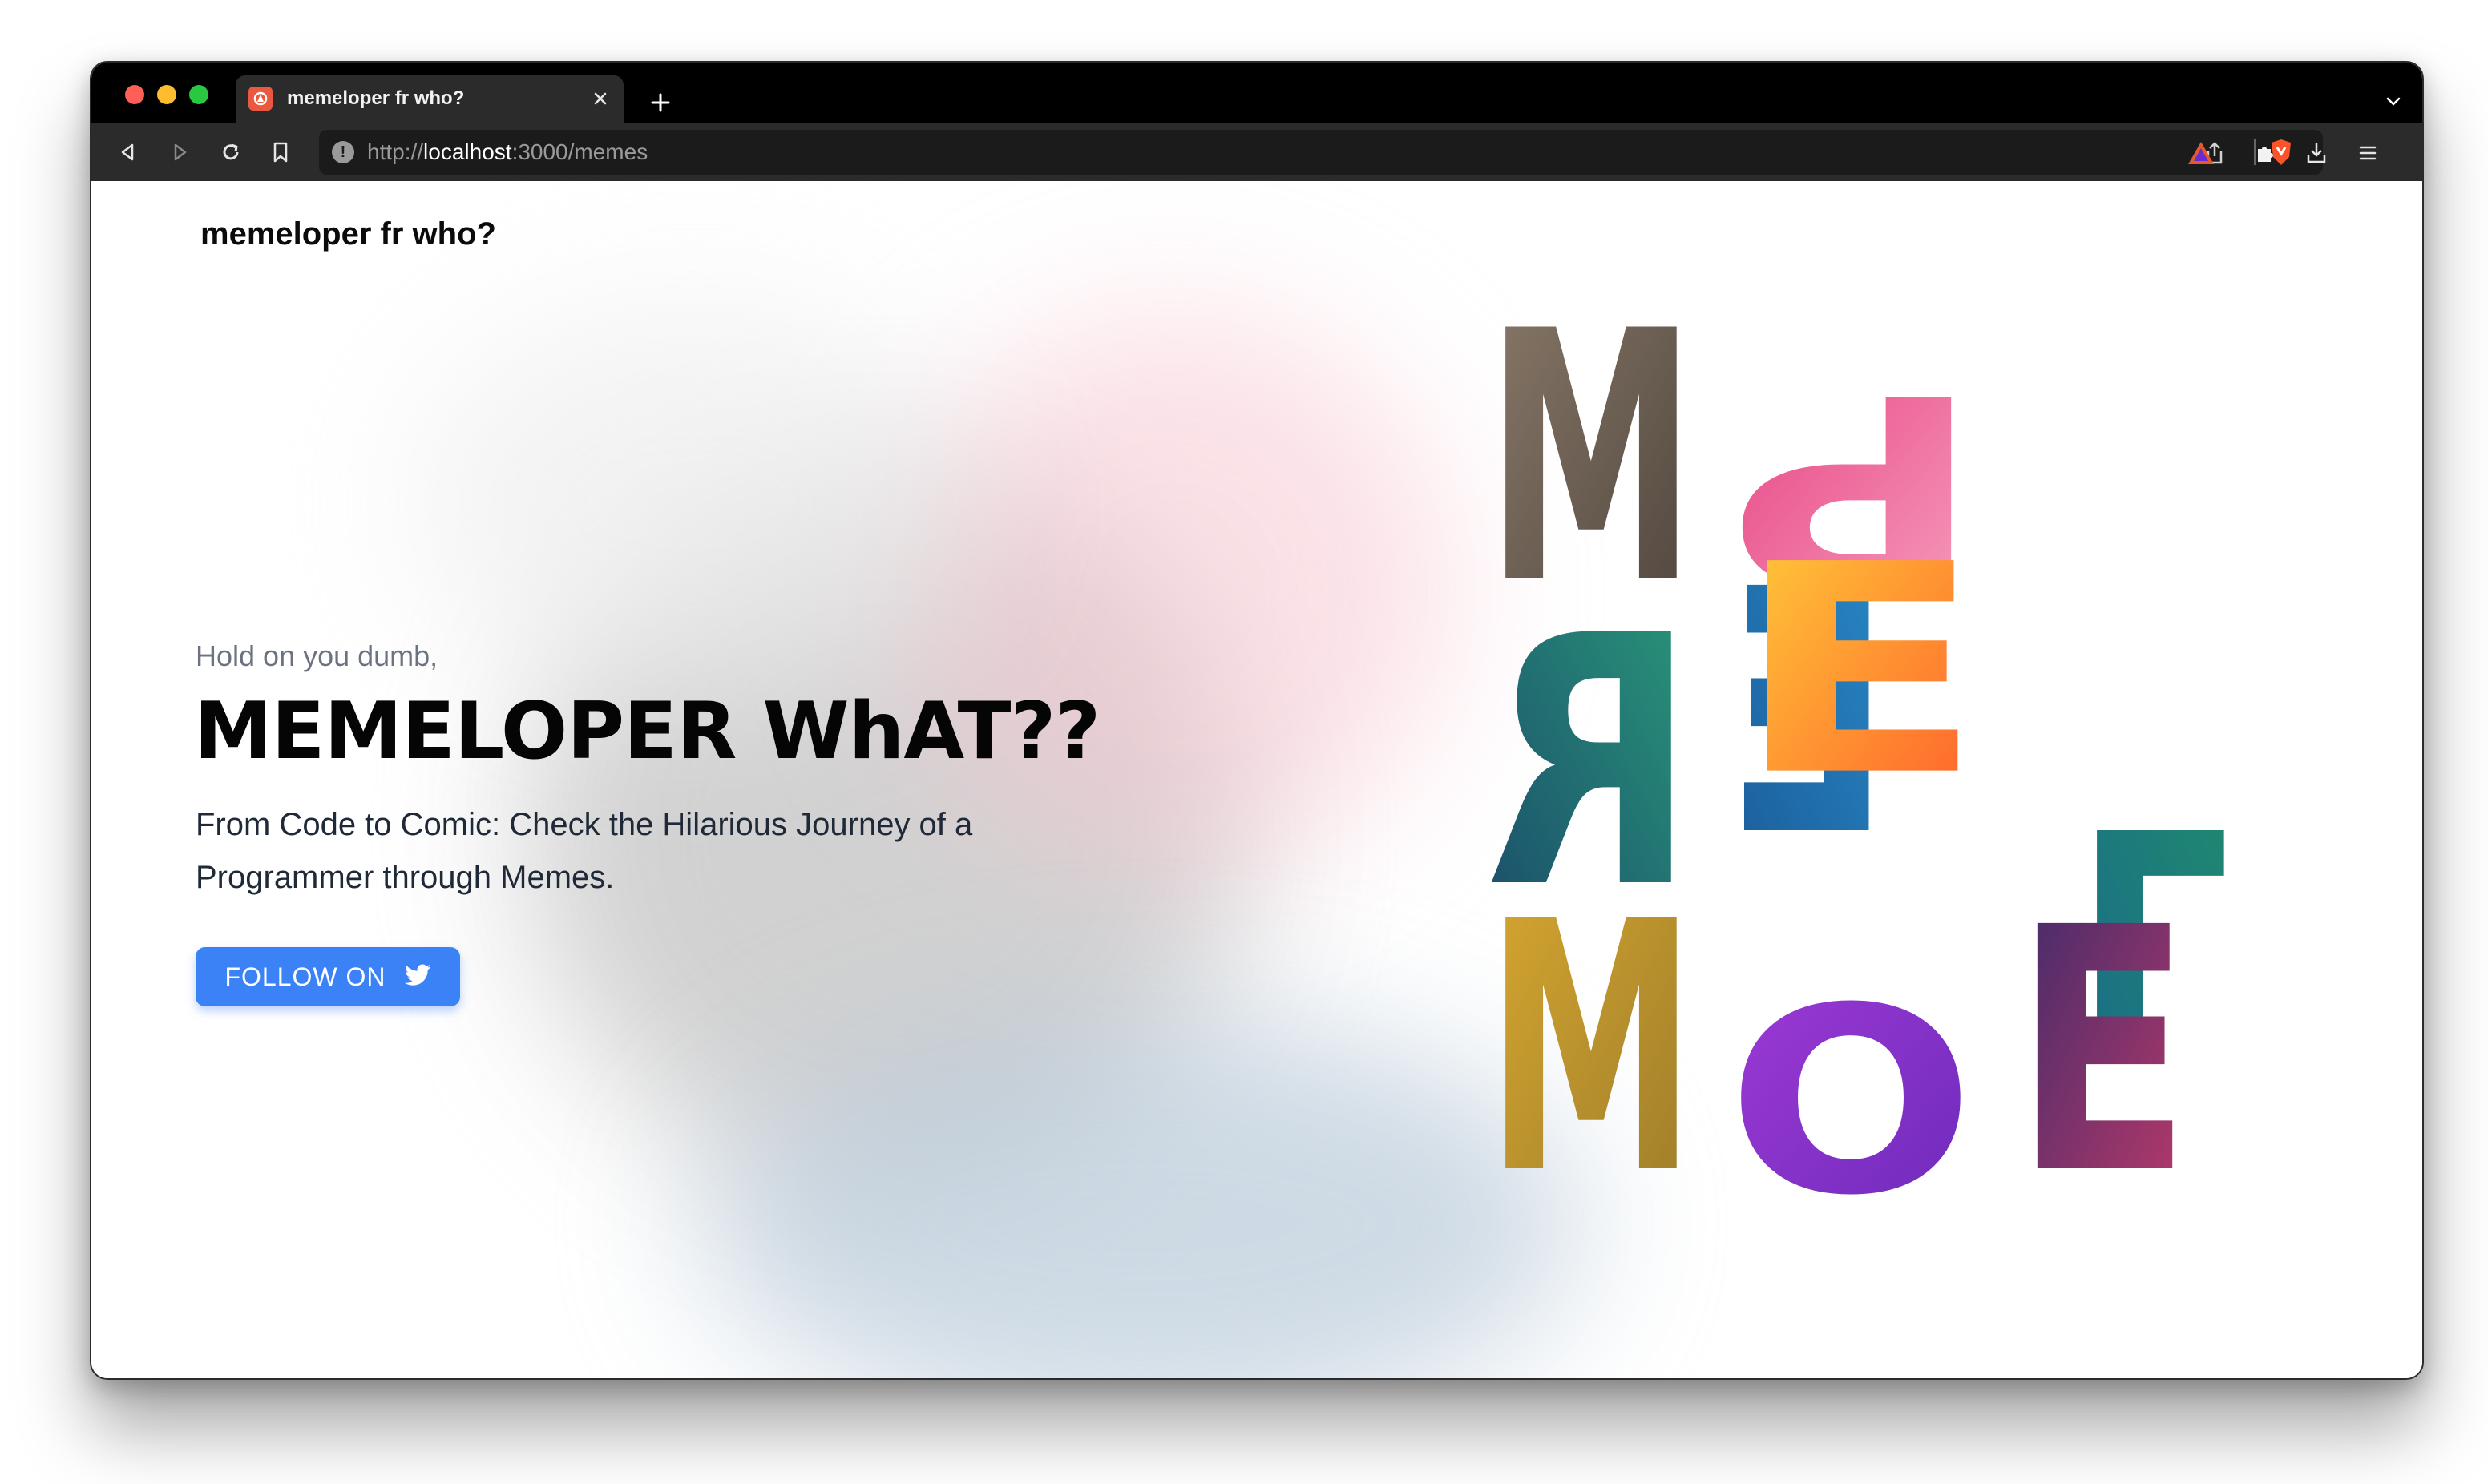 The image size is (2488, 1484). Describe the element at coordinates (2265, 153) in the screenshot. I see `extensions-icon` at that location.